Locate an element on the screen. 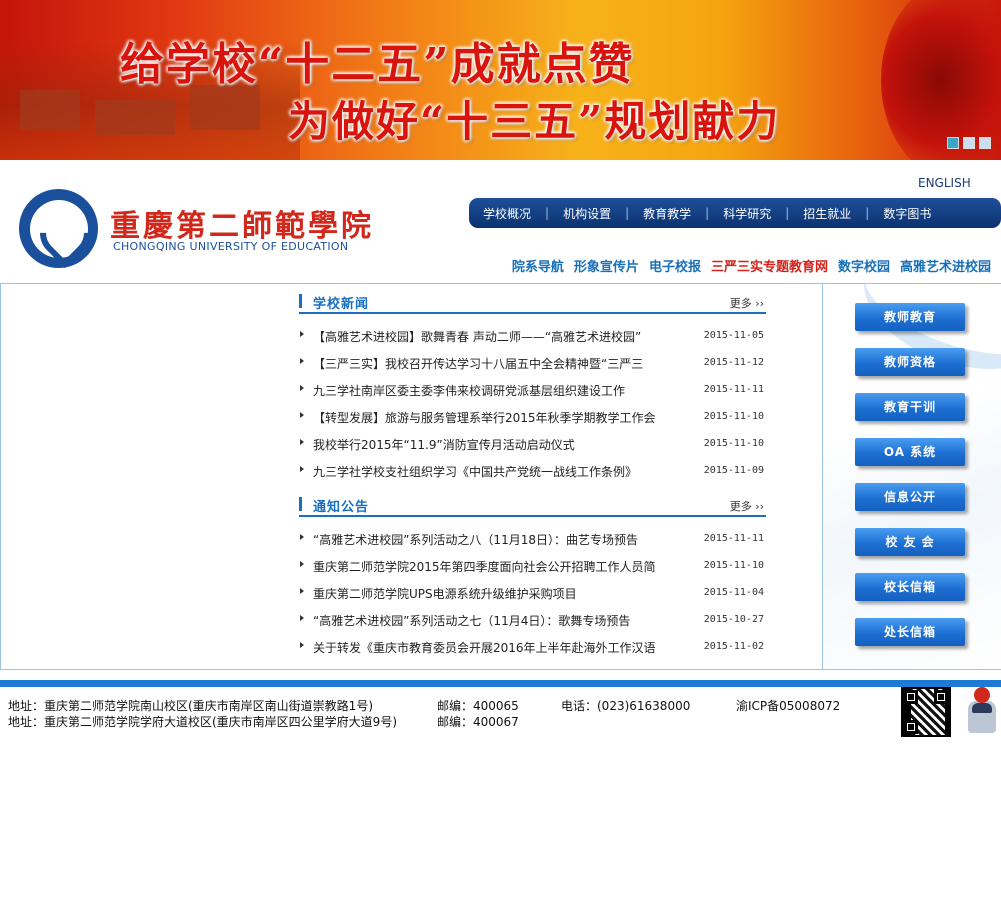  list-item-date: 2015-11-09 is located at coordinates (733, 470).